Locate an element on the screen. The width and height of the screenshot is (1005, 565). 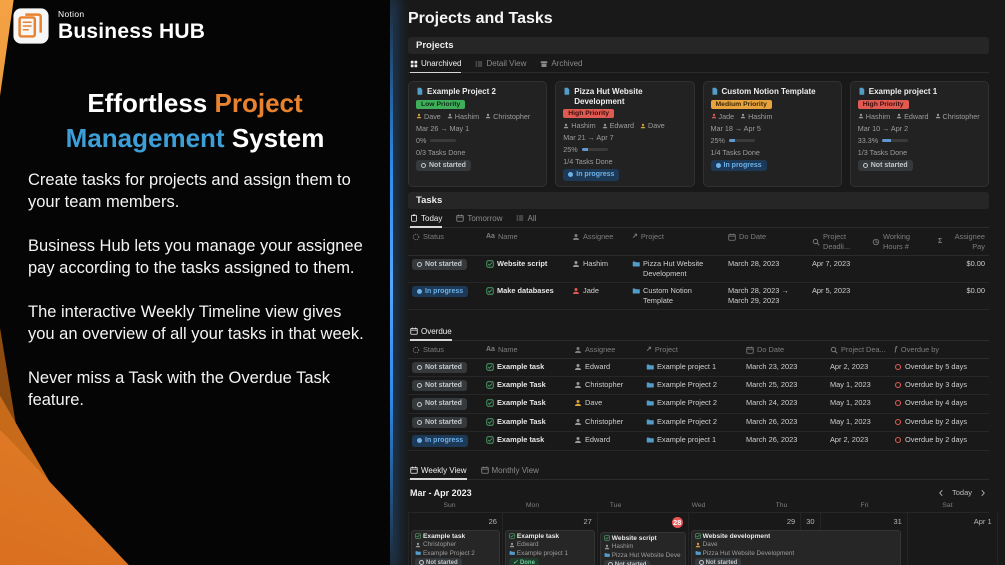
progress: 0% is located at coordinates (436, 140).